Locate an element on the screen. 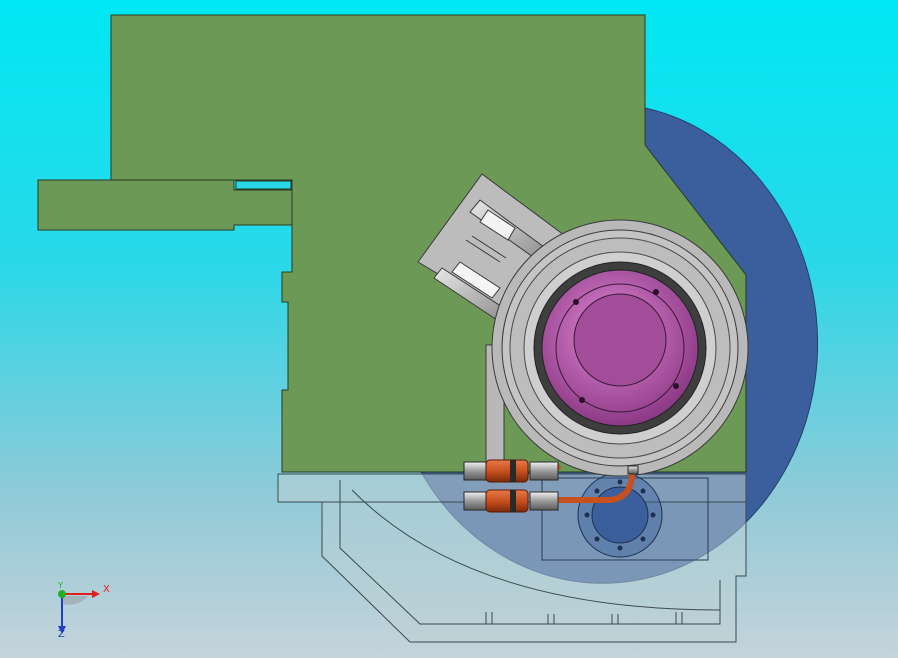 The image size is (898, 658). axis-triad is located at coordinates (79, 612).